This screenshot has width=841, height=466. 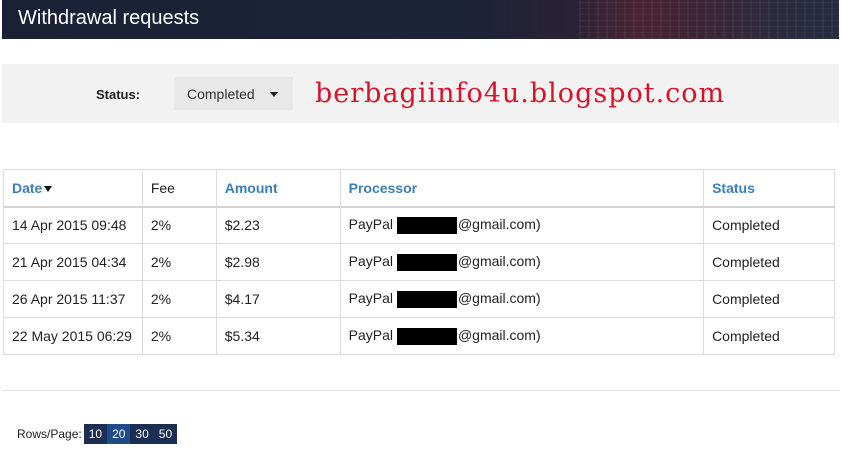 I want to click on column-header-fee: Fee, so click(x=179, y=188).